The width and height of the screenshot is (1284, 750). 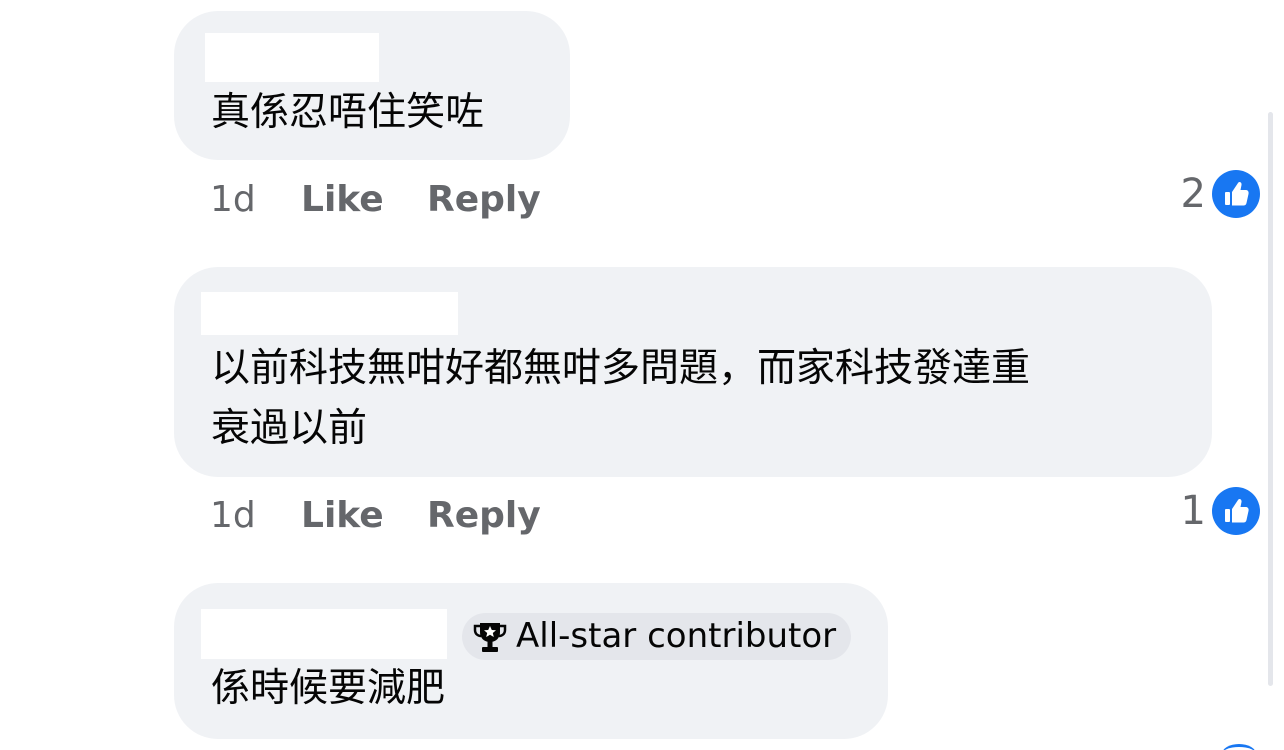 What do you see at coordinates (1193, 194) in the screenshot?
I see `reaction-count: 2` at bounding box center [1193, 194].